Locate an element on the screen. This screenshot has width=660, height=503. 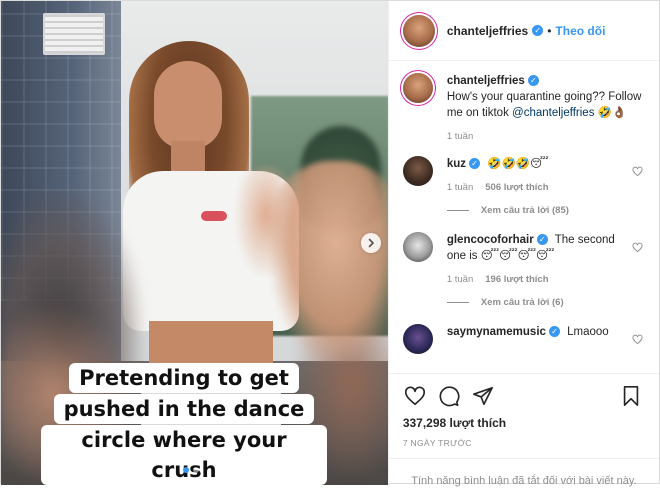
video-caption-line: circle where your crush is located at coordinates (184, 455).